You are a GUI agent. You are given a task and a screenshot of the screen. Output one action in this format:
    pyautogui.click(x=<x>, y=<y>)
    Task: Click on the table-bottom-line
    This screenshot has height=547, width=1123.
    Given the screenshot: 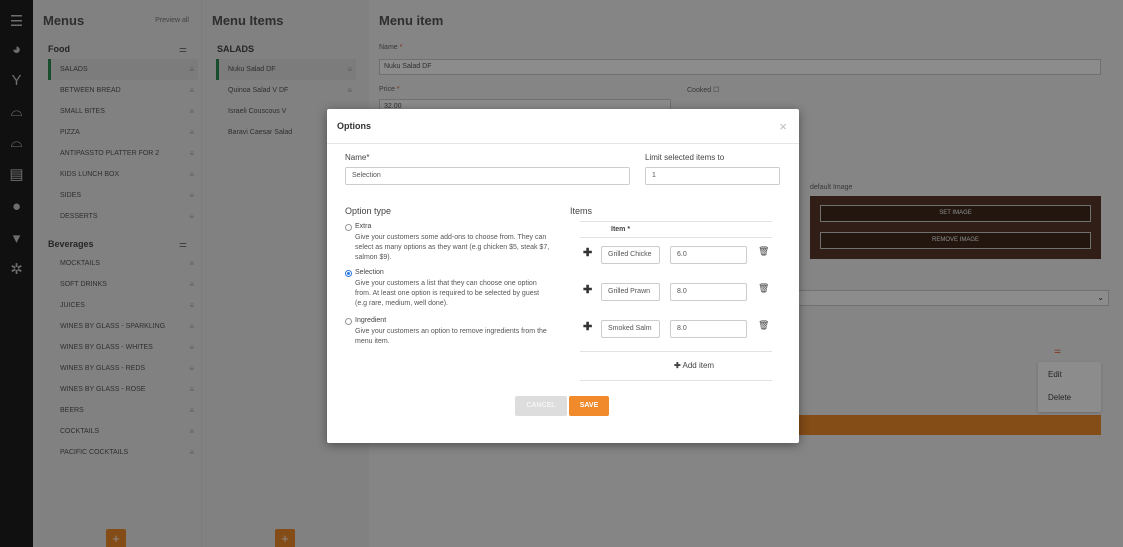 What is the action you would take?
    pyautogui.click(x=676, y=380)
    